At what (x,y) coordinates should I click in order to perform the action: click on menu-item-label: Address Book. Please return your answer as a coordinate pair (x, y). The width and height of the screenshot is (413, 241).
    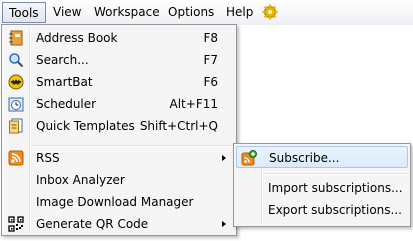
    Looking at the image, I should click on (77, 38).